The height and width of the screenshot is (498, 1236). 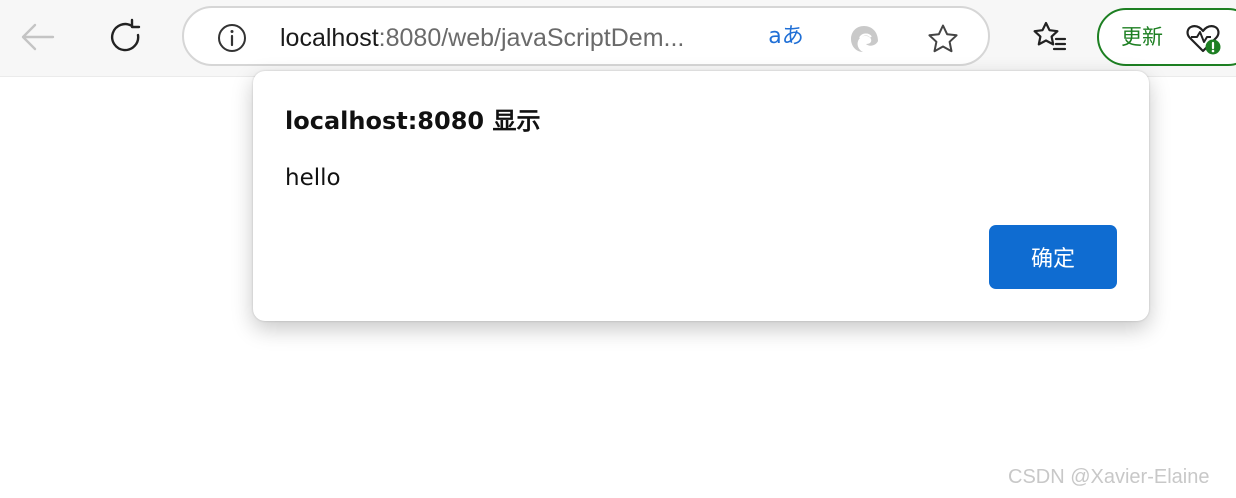 What do you see at coordinates (865, 39) in the screenshot?
I see `edge-icon` at bounding box center [865, 39].